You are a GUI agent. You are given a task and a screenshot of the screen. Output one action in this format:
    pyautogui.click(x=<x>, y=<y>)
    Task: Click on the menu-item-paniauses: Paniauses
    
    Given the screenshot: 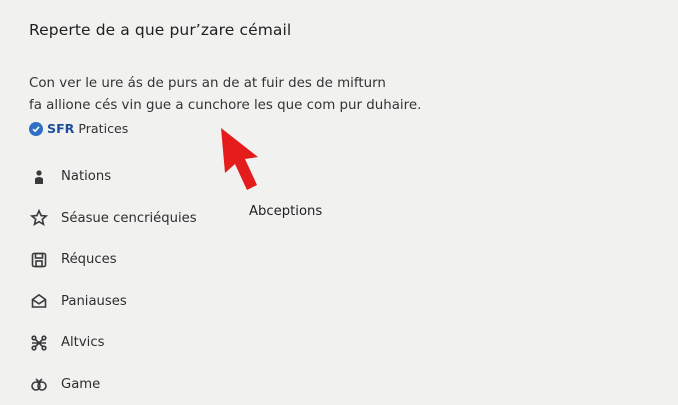 What is the action you would take?
    pyautogui.click(x=113, y=302)
    